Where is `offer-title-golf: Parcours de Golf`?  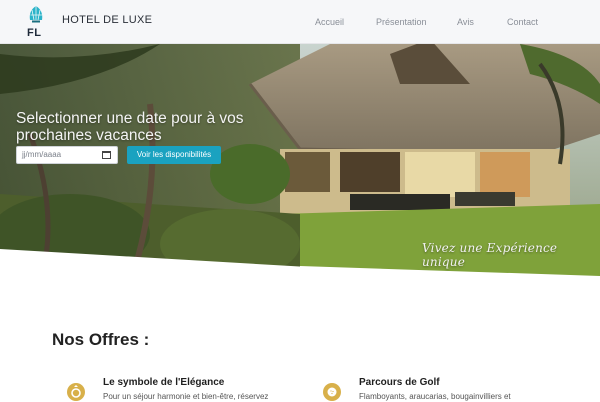
offer-title-golf: Parcours de Golf is located at coordinates (399, 382).